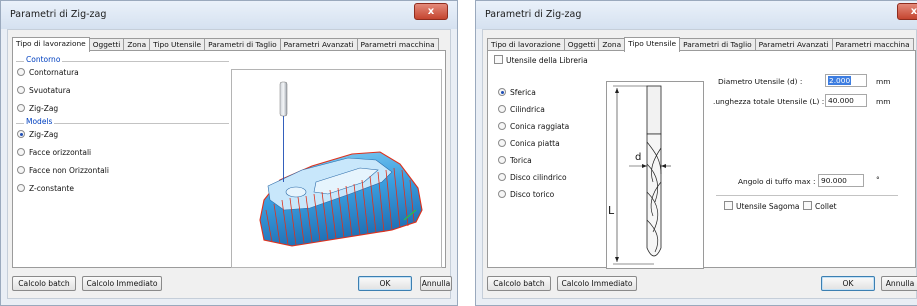 This screenshot has height=306, width=917. What do you see at coordinates (760, 81) in the screenshot?
I see `diametro-label: Diametro Utensile (d) :` at bounding box center [760, 81].